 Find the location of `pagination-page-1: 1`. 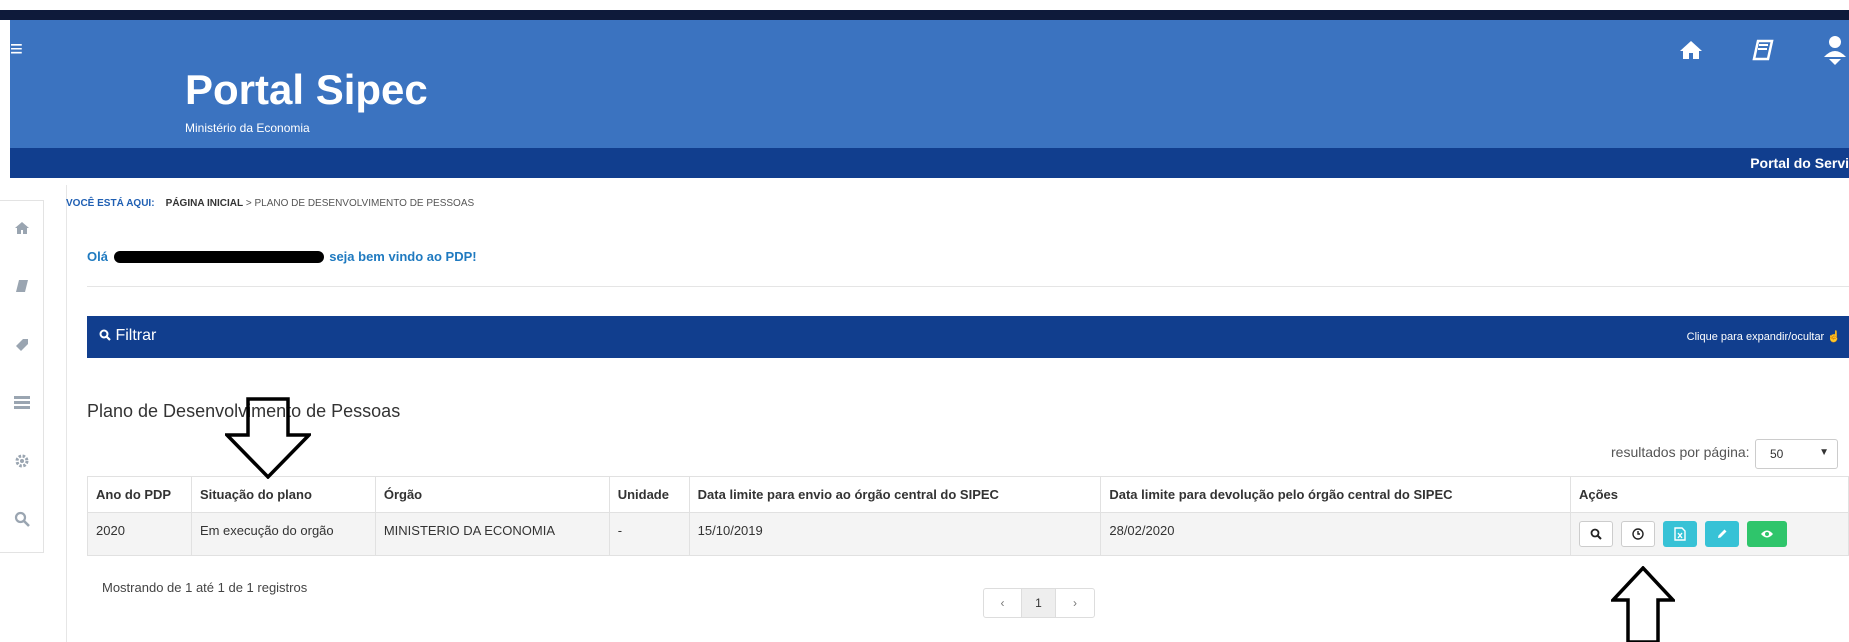

pagination-page-1: 1 is located at coordinates (1039, 603).